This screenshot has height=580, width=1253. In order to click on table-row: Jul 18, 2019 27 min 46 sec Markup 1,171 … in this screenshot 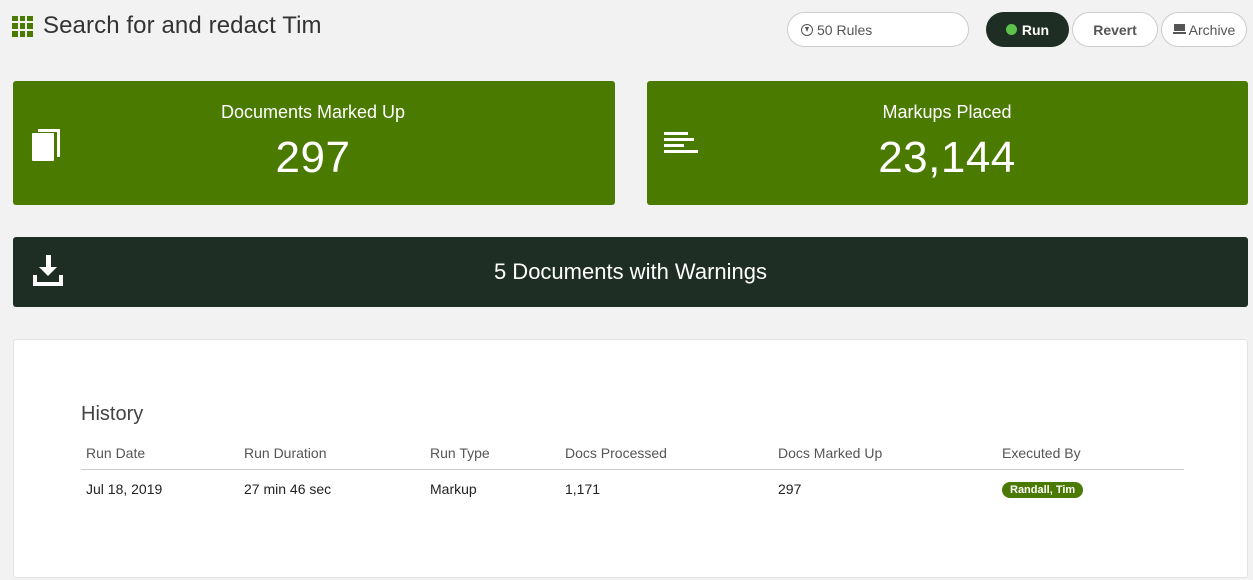, I will do `click(632, 487)`.